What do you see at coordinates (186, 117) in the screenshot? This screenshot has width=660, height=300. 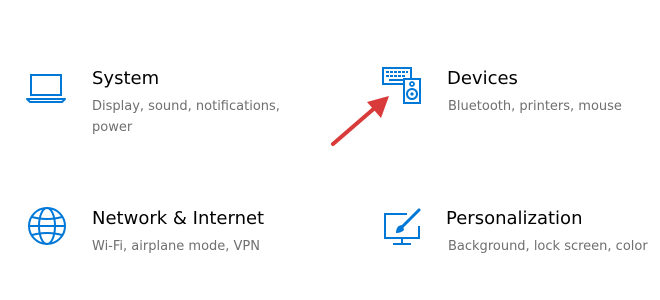 I see `tile-description: Display, sound, notifications, power` at bounding box center [186, 117].